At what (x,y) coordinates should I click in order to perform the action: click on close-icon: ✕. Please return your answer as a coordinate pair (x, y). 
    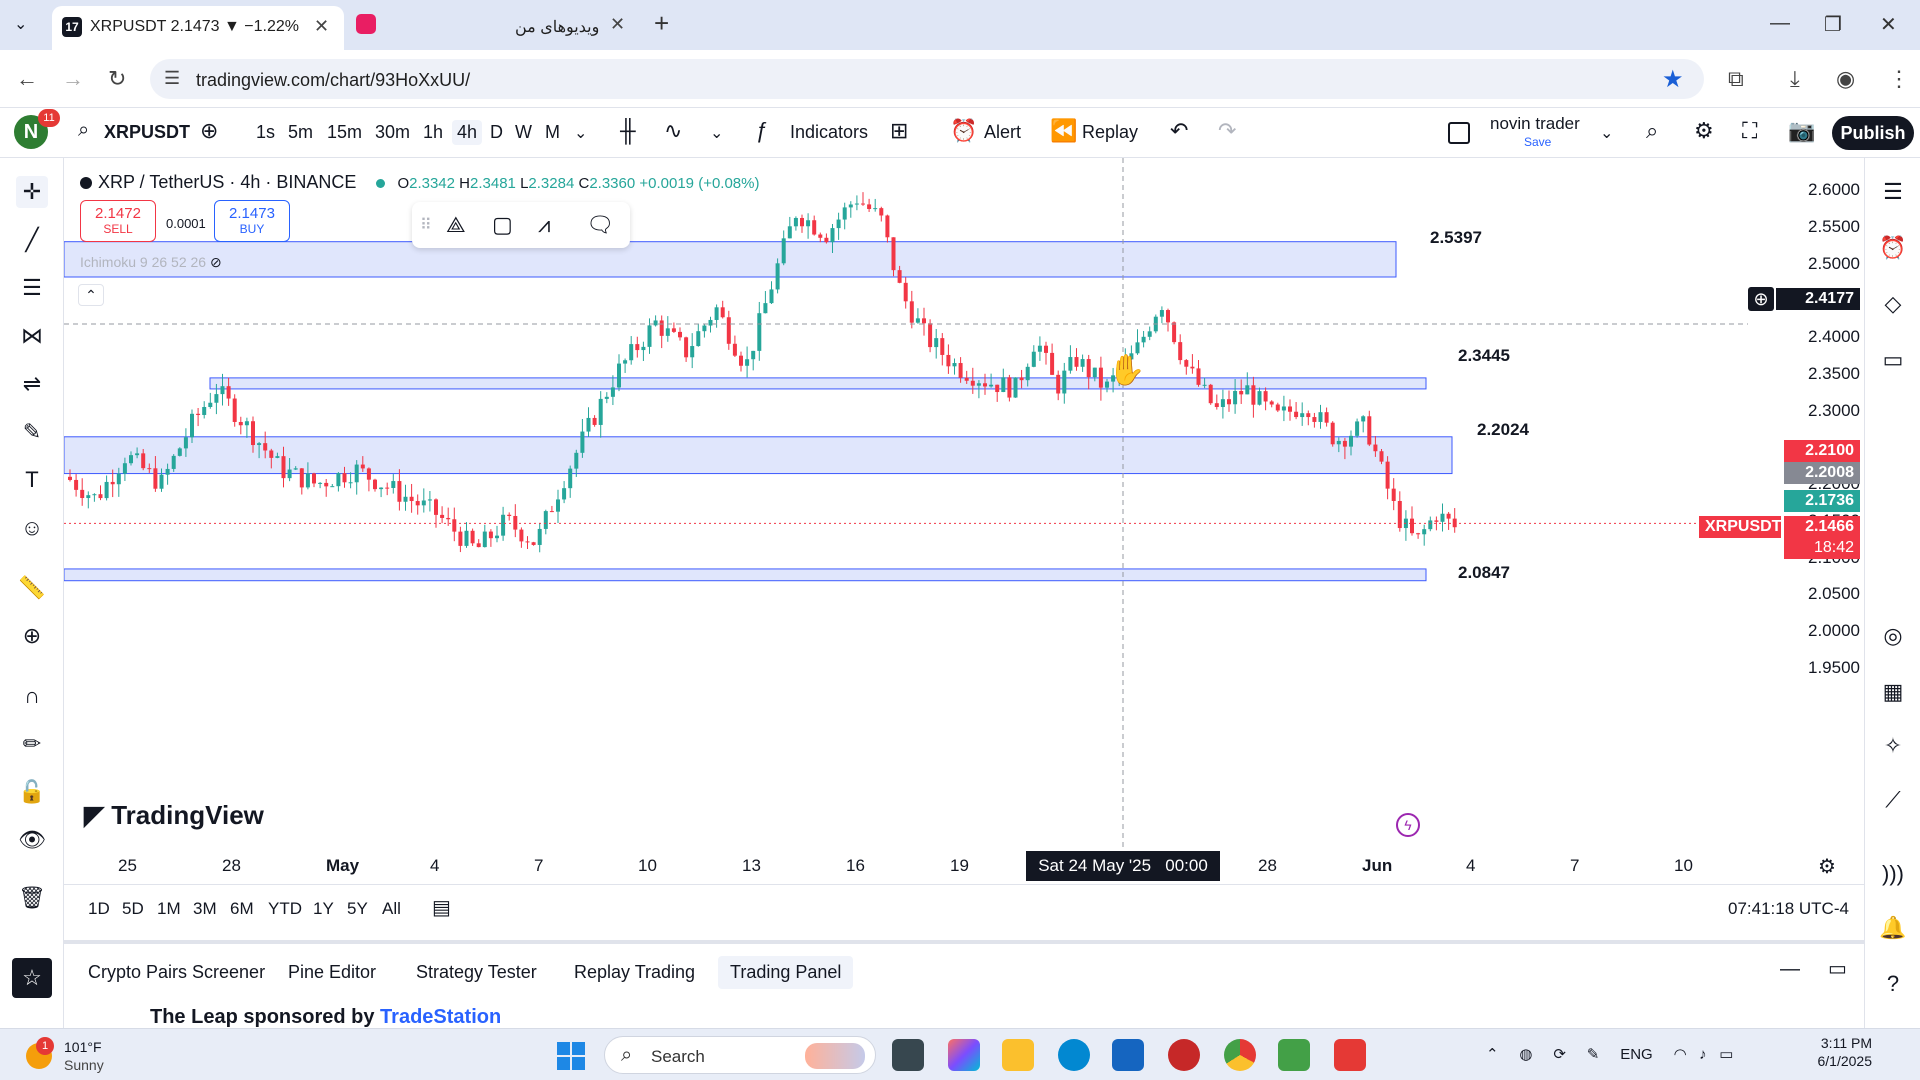
    Looking at the image, I should click on (617, 24).